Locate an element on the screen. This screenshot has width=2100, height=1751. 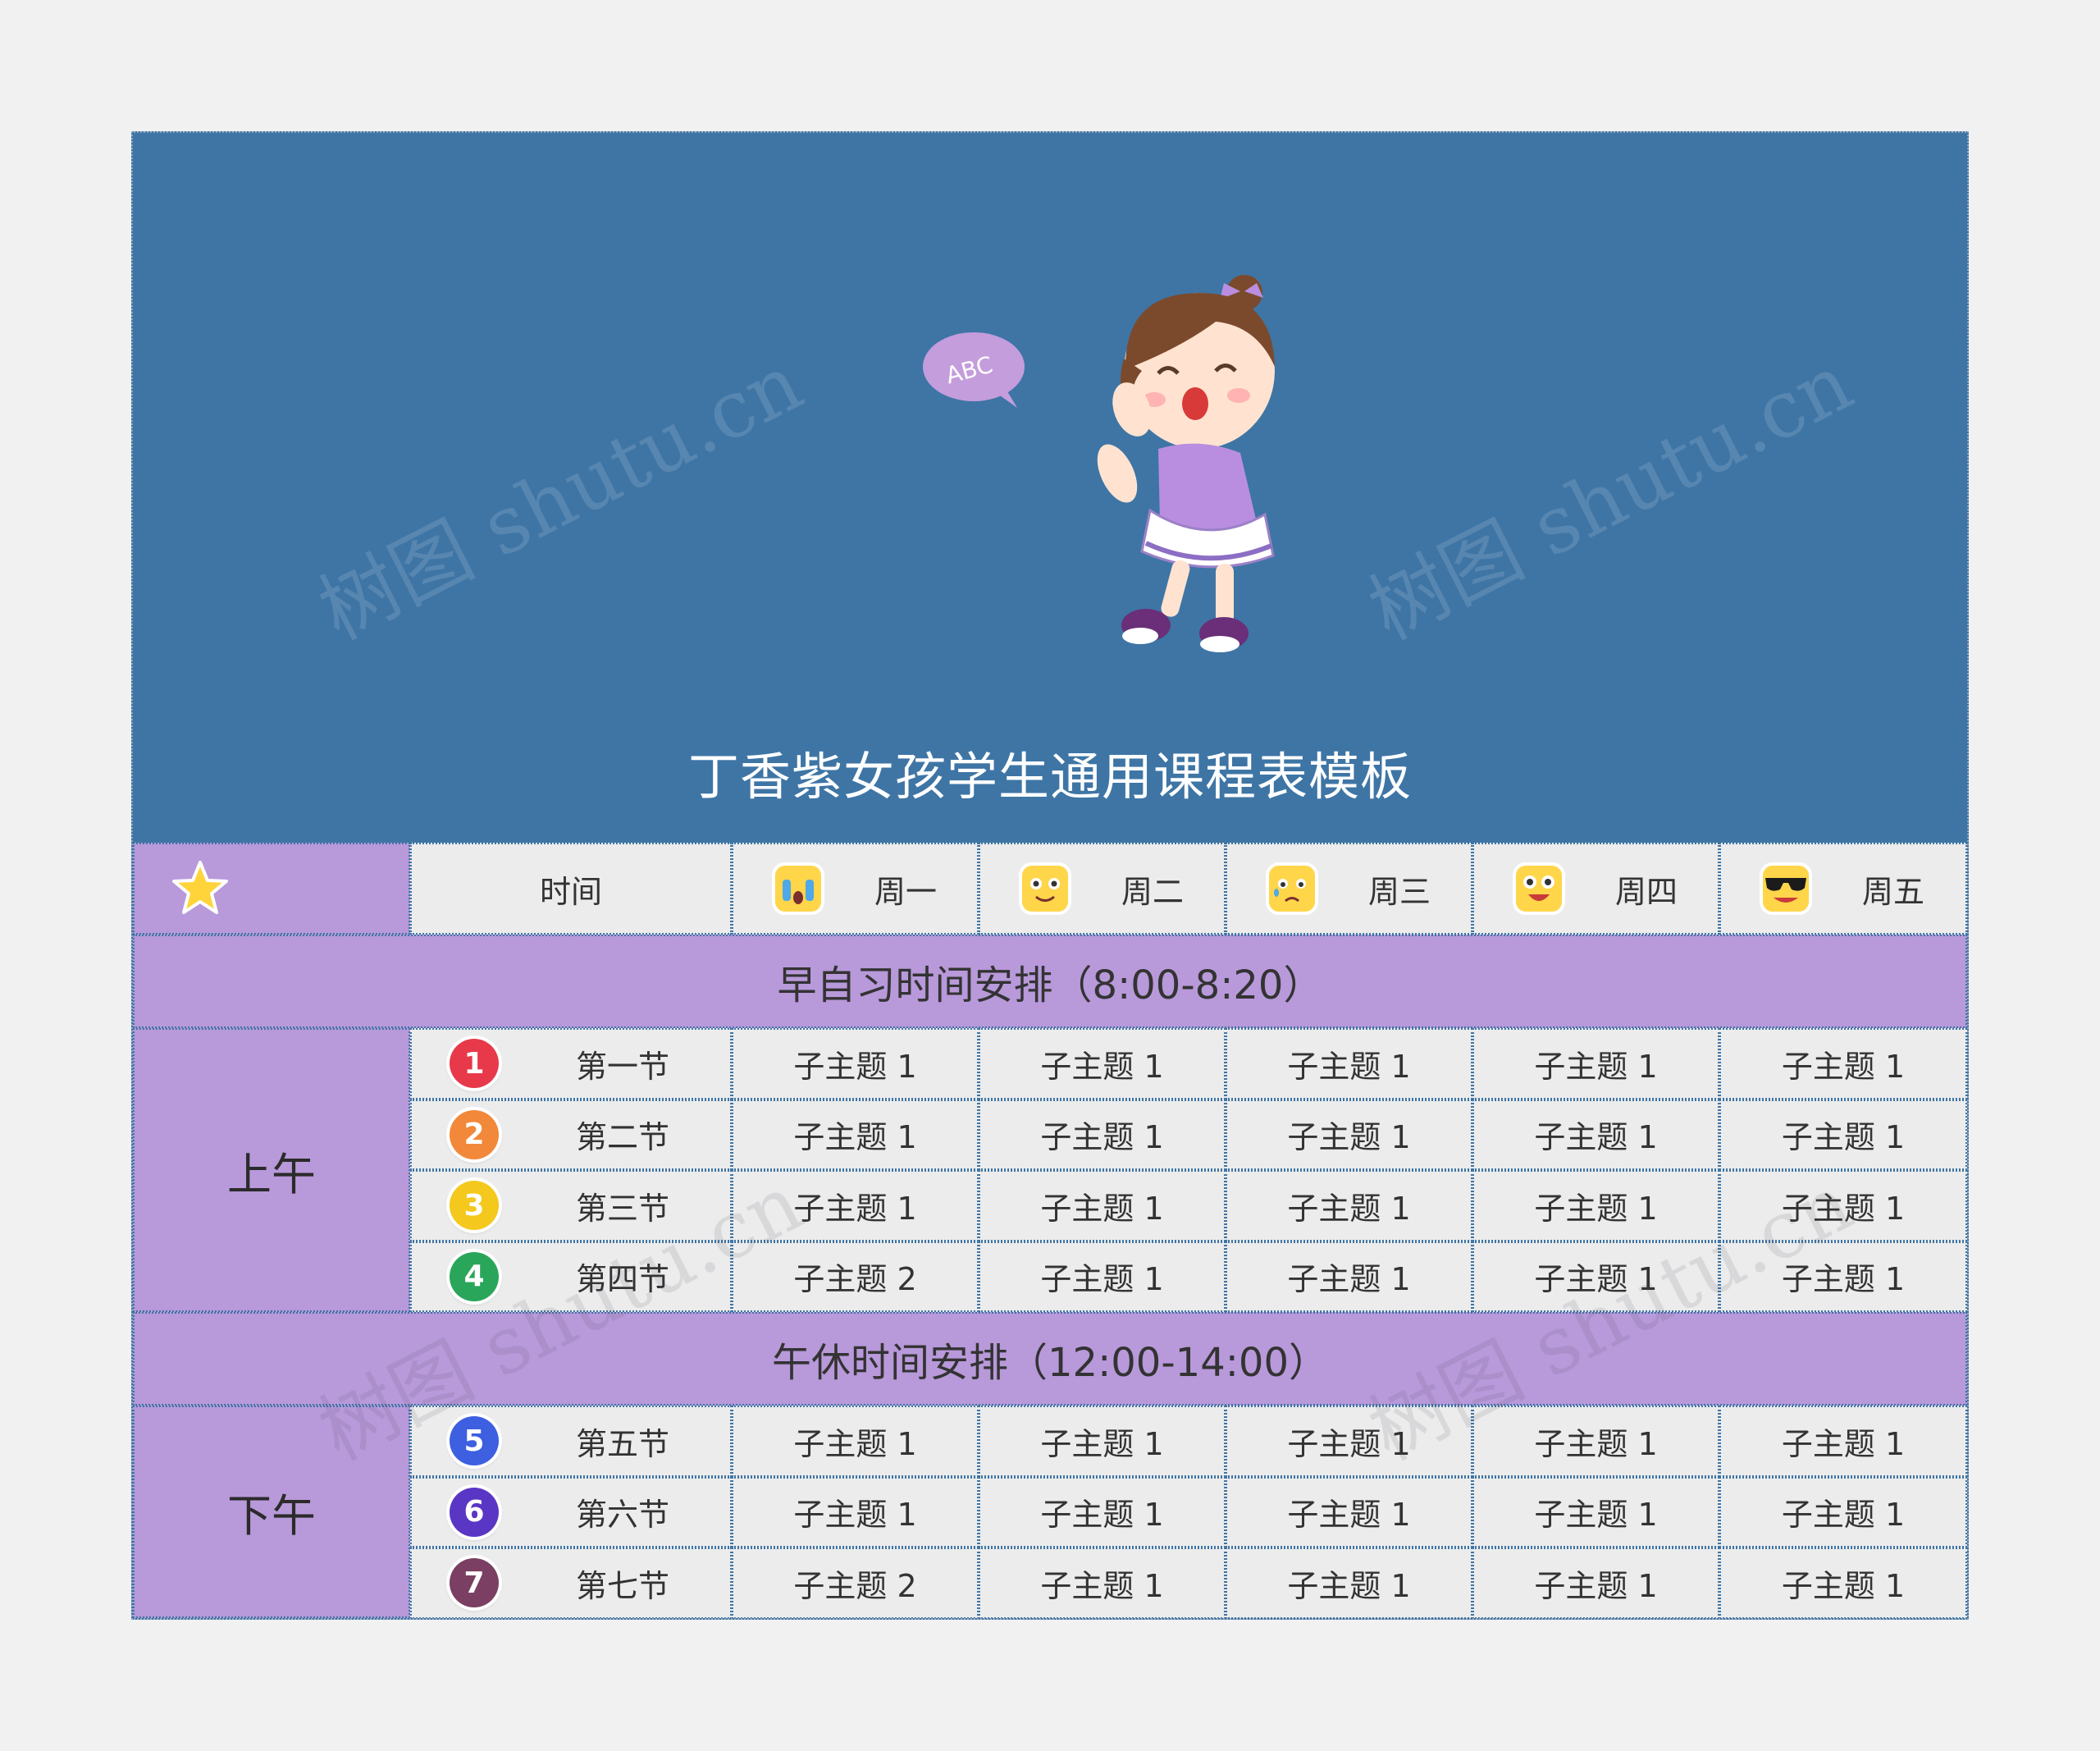
page-title: 丁香紫女孩学生通用课程表模板 is located at coordinates (1049, 777).